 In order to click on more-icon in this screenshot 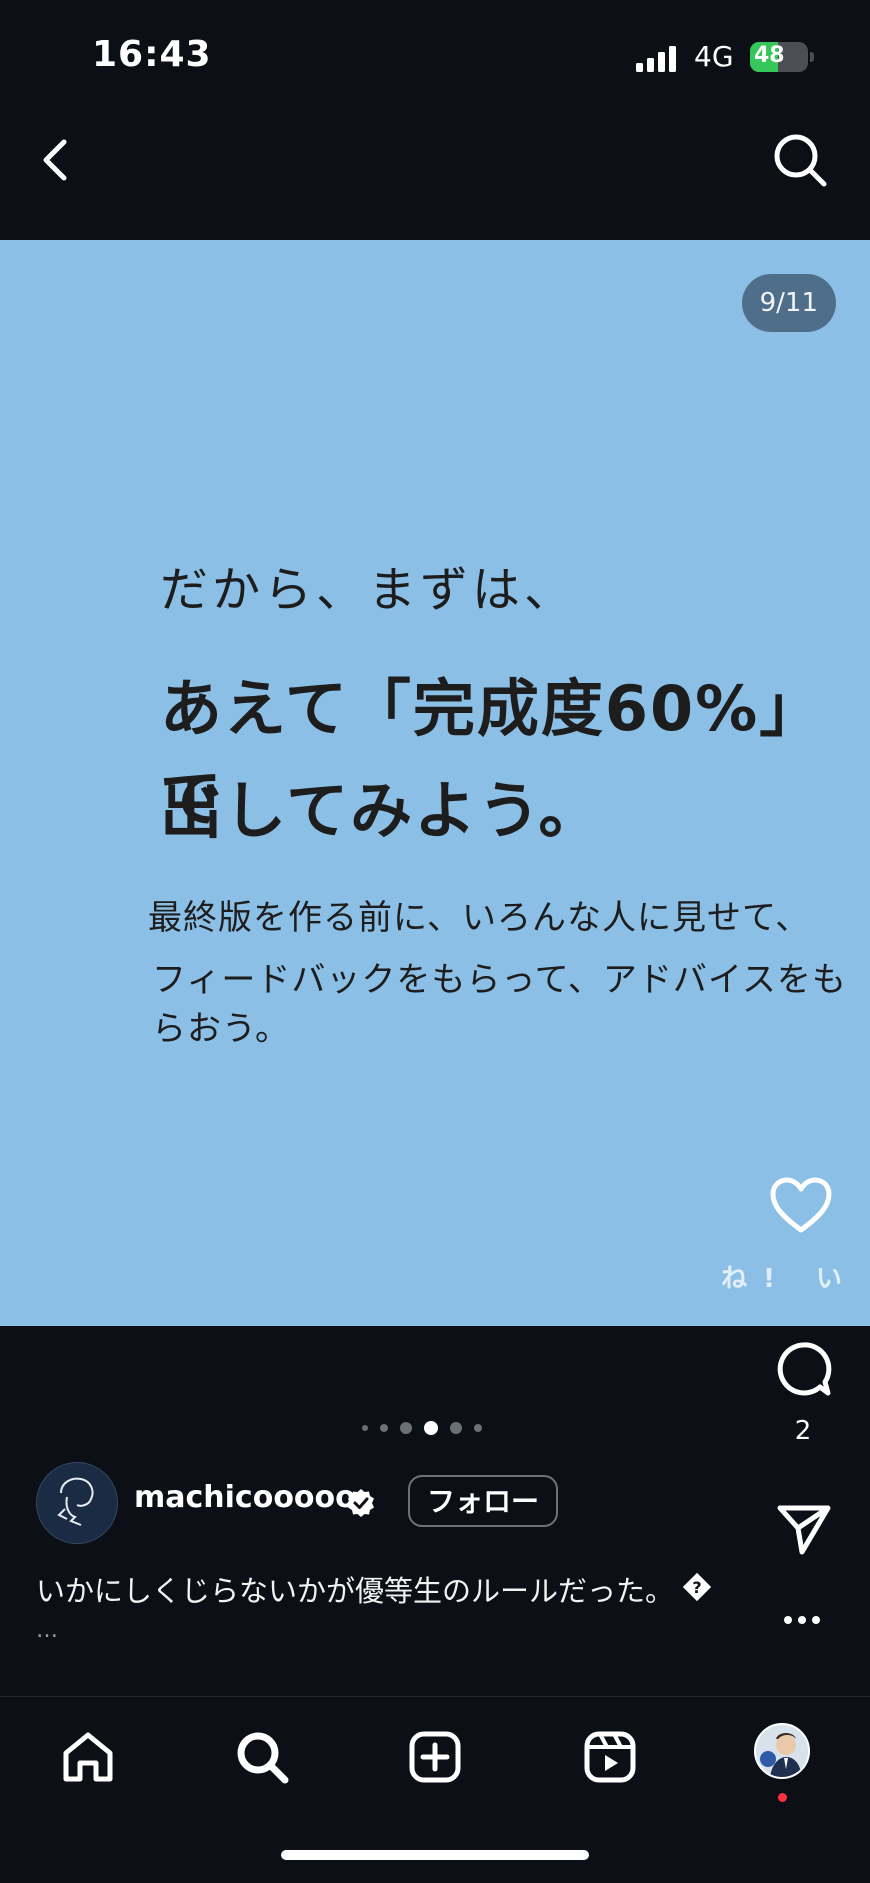, I will do `click(802, 1620)`.